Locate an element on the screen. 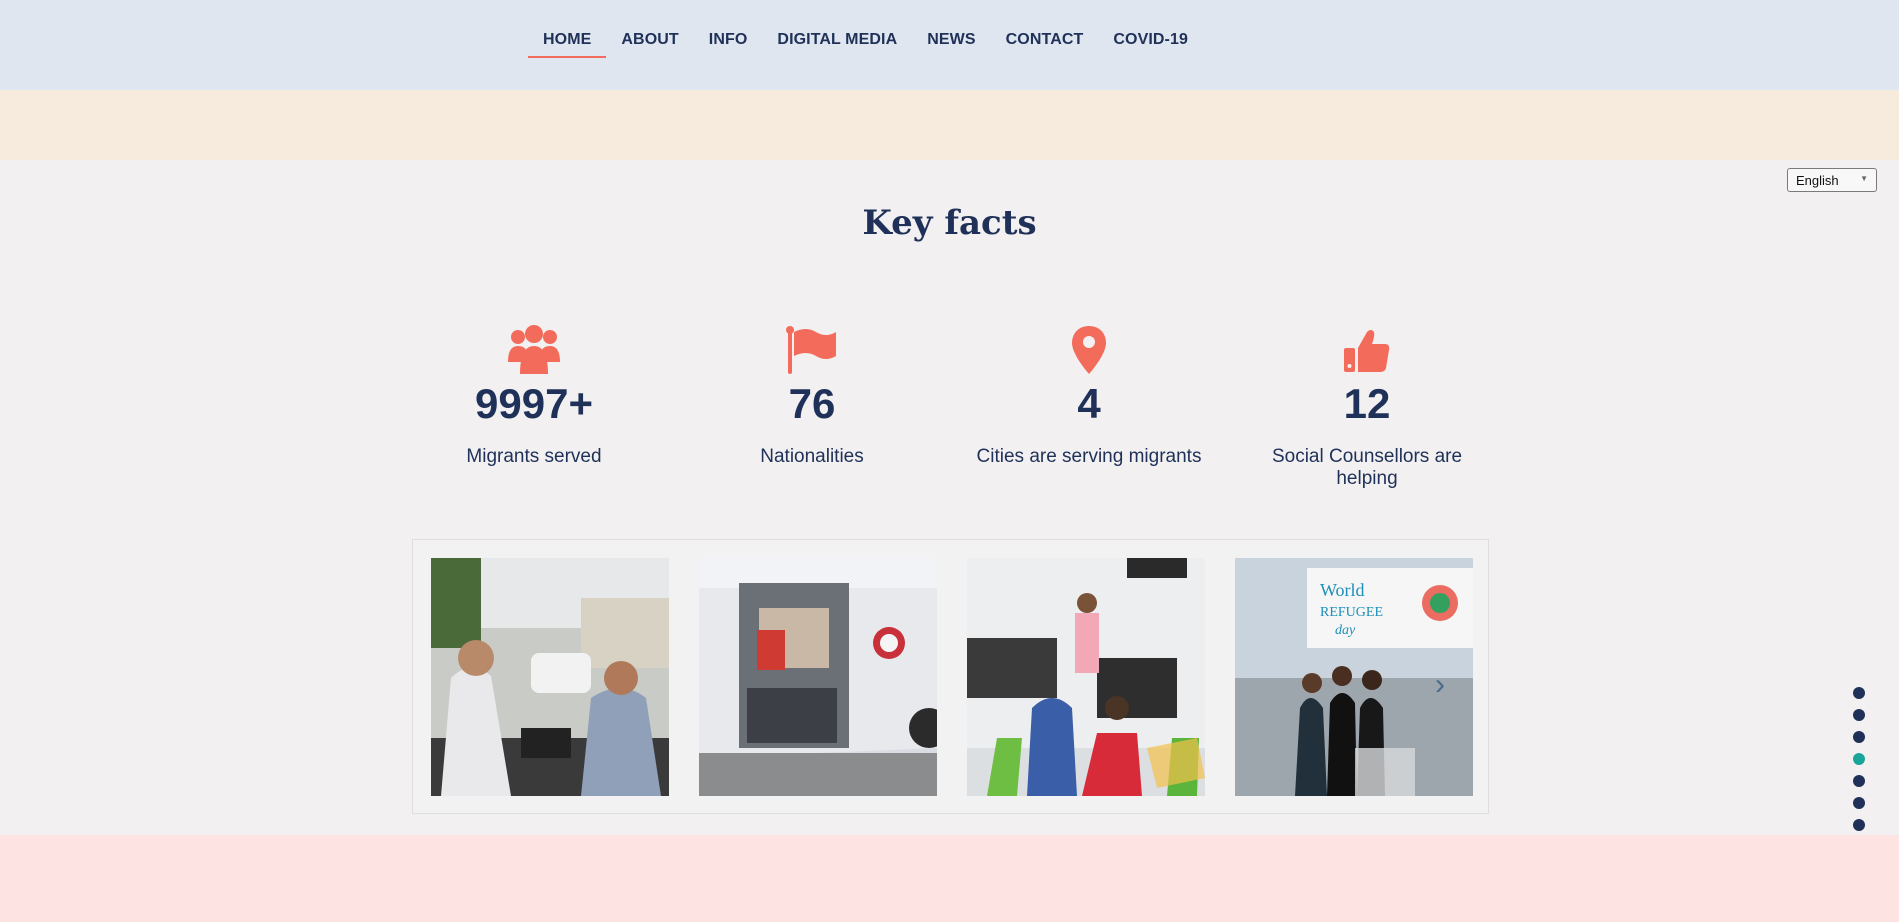  section-title: Key facts is located at coordinates (949, 223).